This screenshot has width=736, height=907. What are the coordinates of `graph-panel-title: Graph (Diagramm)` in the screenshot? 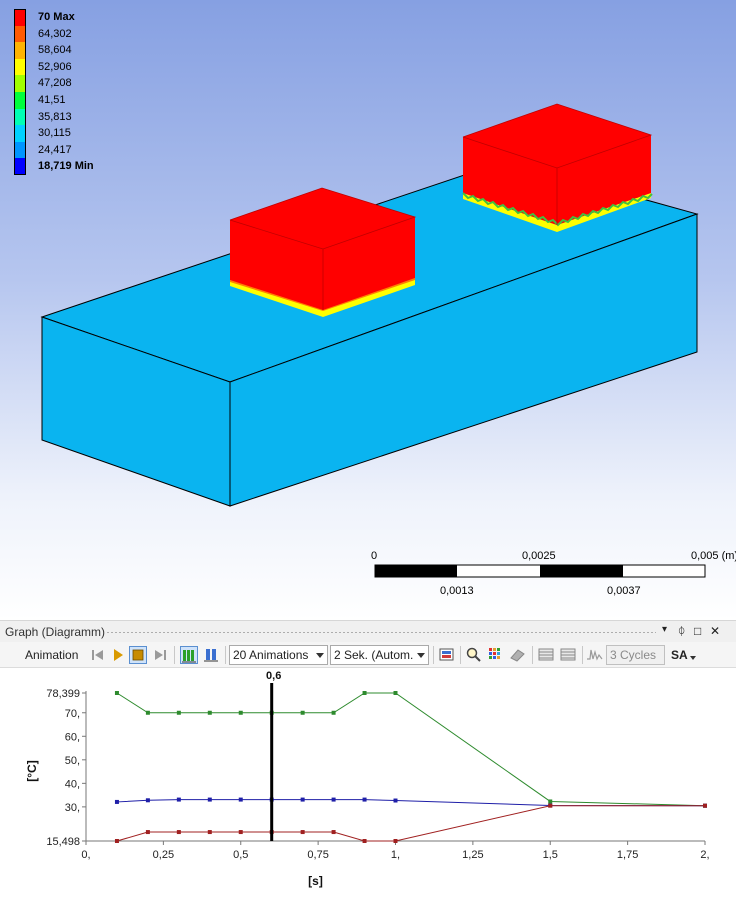 It's located at (55, 632).